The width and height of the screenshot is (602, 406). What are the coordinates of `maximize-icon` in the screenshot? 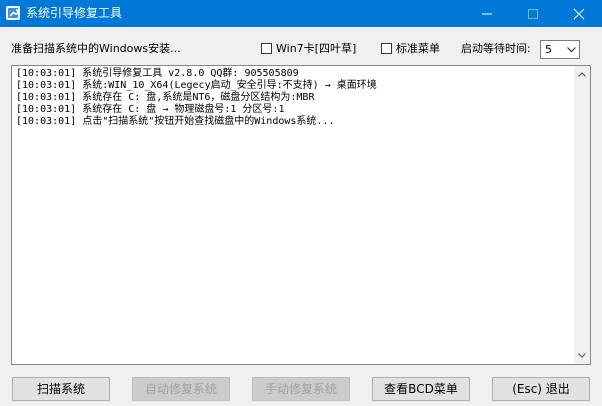 It's located at (533, 14).